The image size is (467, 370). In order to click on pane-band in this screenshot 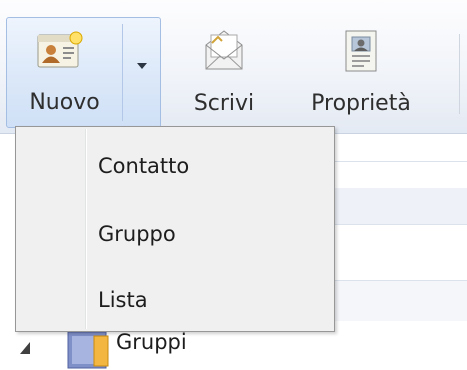, I will do `click(400, 301)`.